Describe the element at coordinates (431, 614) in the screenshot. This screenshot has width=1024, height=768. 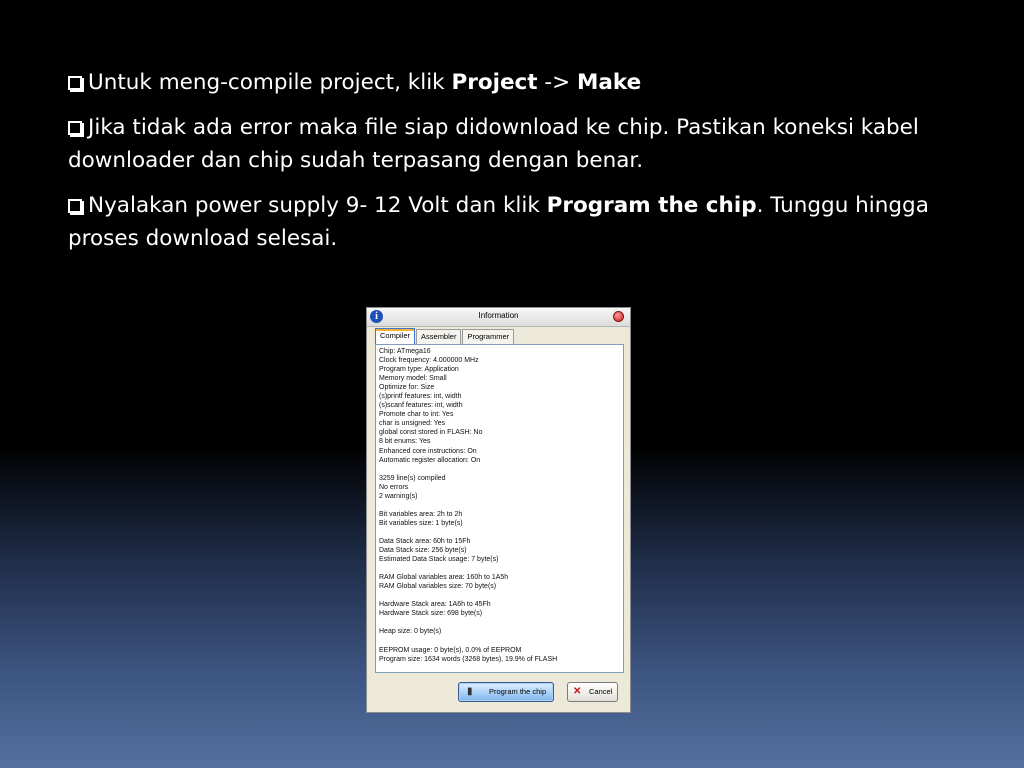
I see `output-line: Hardware Stack size: 698 byte(s)` at that location.